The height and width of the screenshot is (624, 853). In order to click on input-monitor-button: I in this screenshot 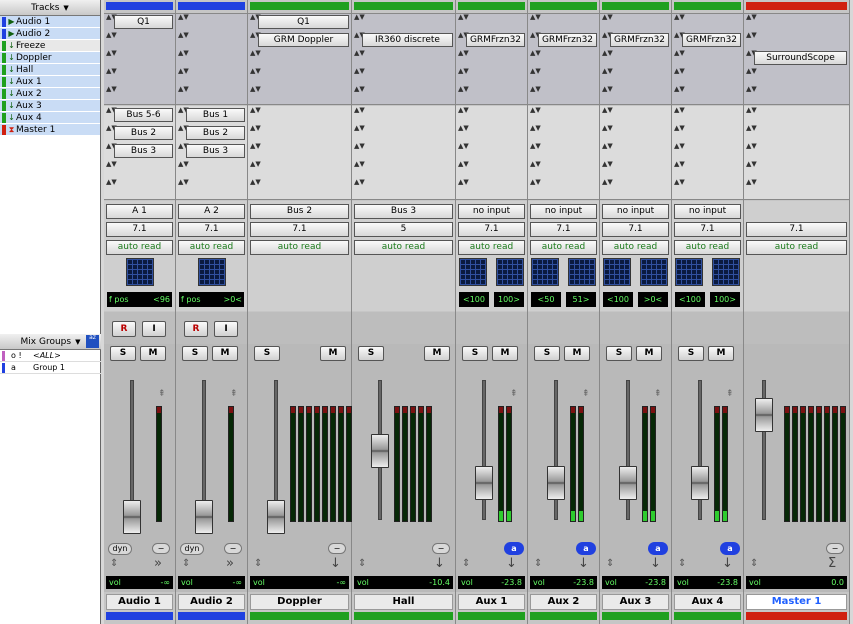, I will do `click(154, 329)`.